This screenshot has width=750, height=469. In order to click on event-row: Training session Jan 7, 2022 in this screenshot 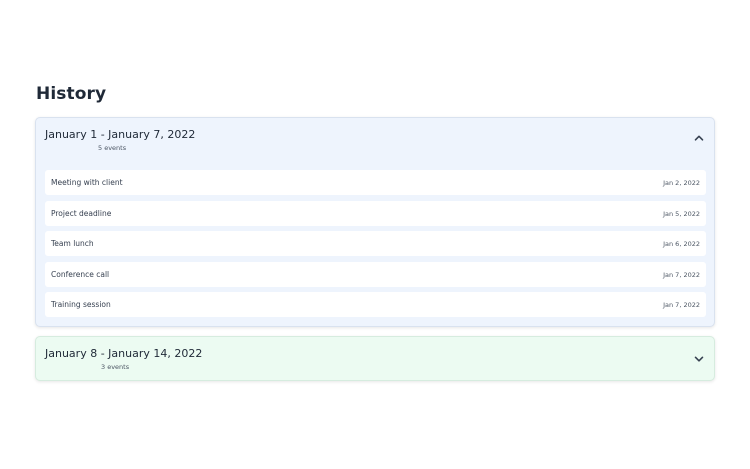, I will do `click(375, 304)`.